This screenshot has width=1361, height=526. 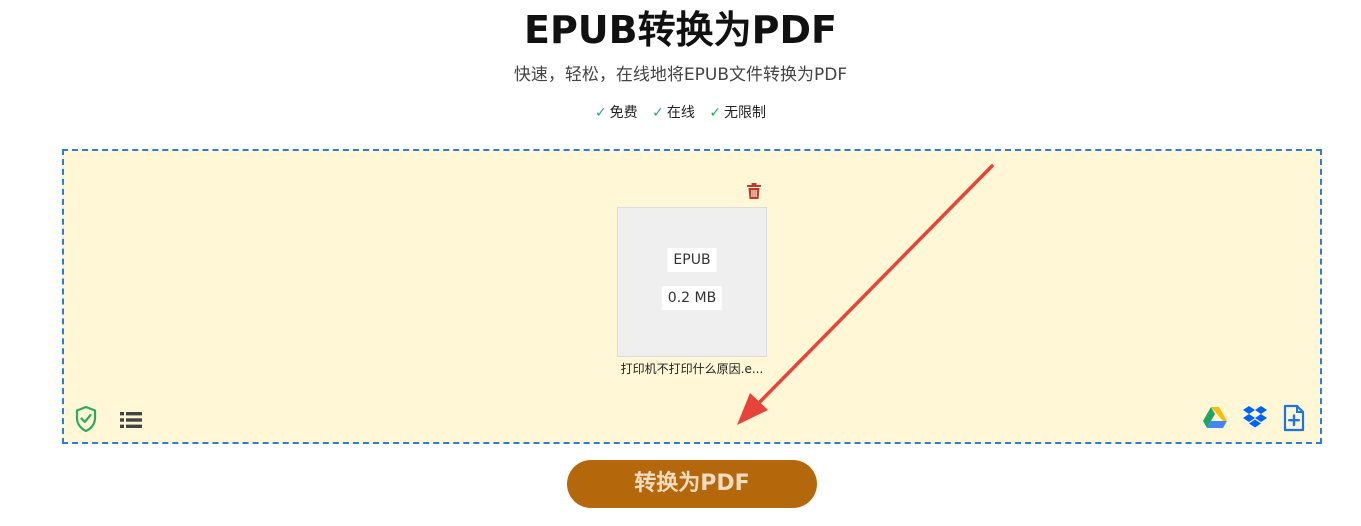 What do you see at coordinates (1294, 418) in the screenshot?
I see `add-file-icon` at bounding box center [1294, 418].